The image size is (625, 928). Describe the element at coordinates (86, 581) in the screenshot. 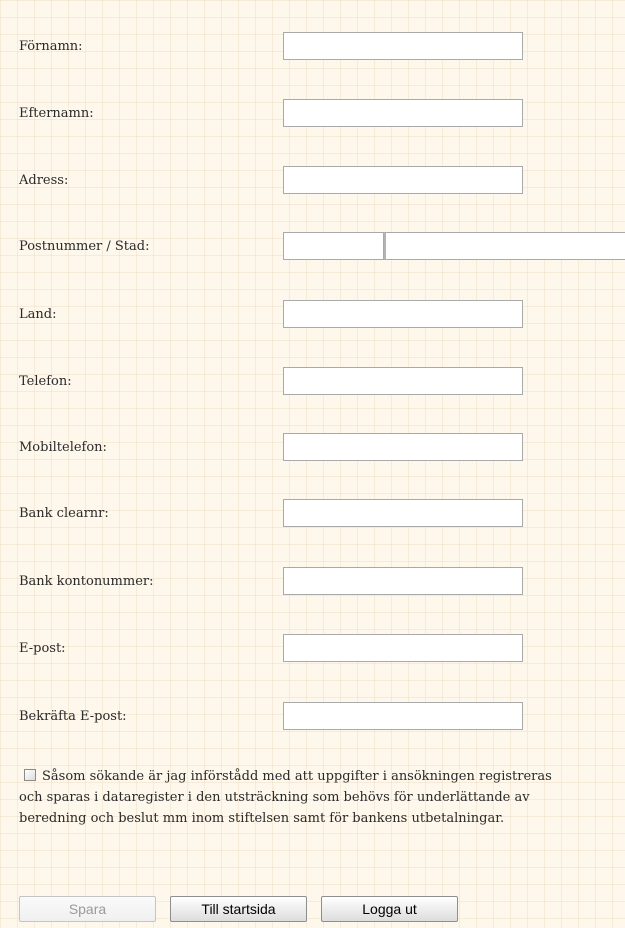

I see `bank-account-label: Bank kontonummer:` at that location.